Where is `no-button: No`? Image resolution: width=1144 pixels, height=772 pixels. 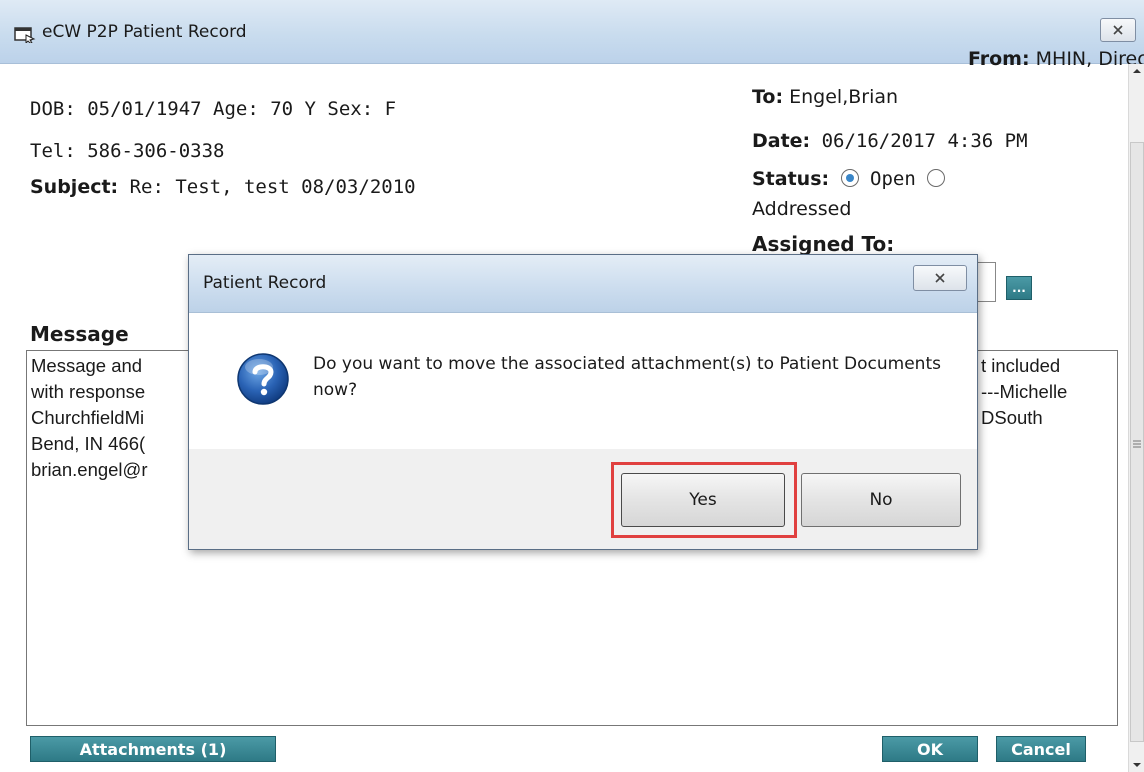
no-button: No is located at coordinates (881, 500).